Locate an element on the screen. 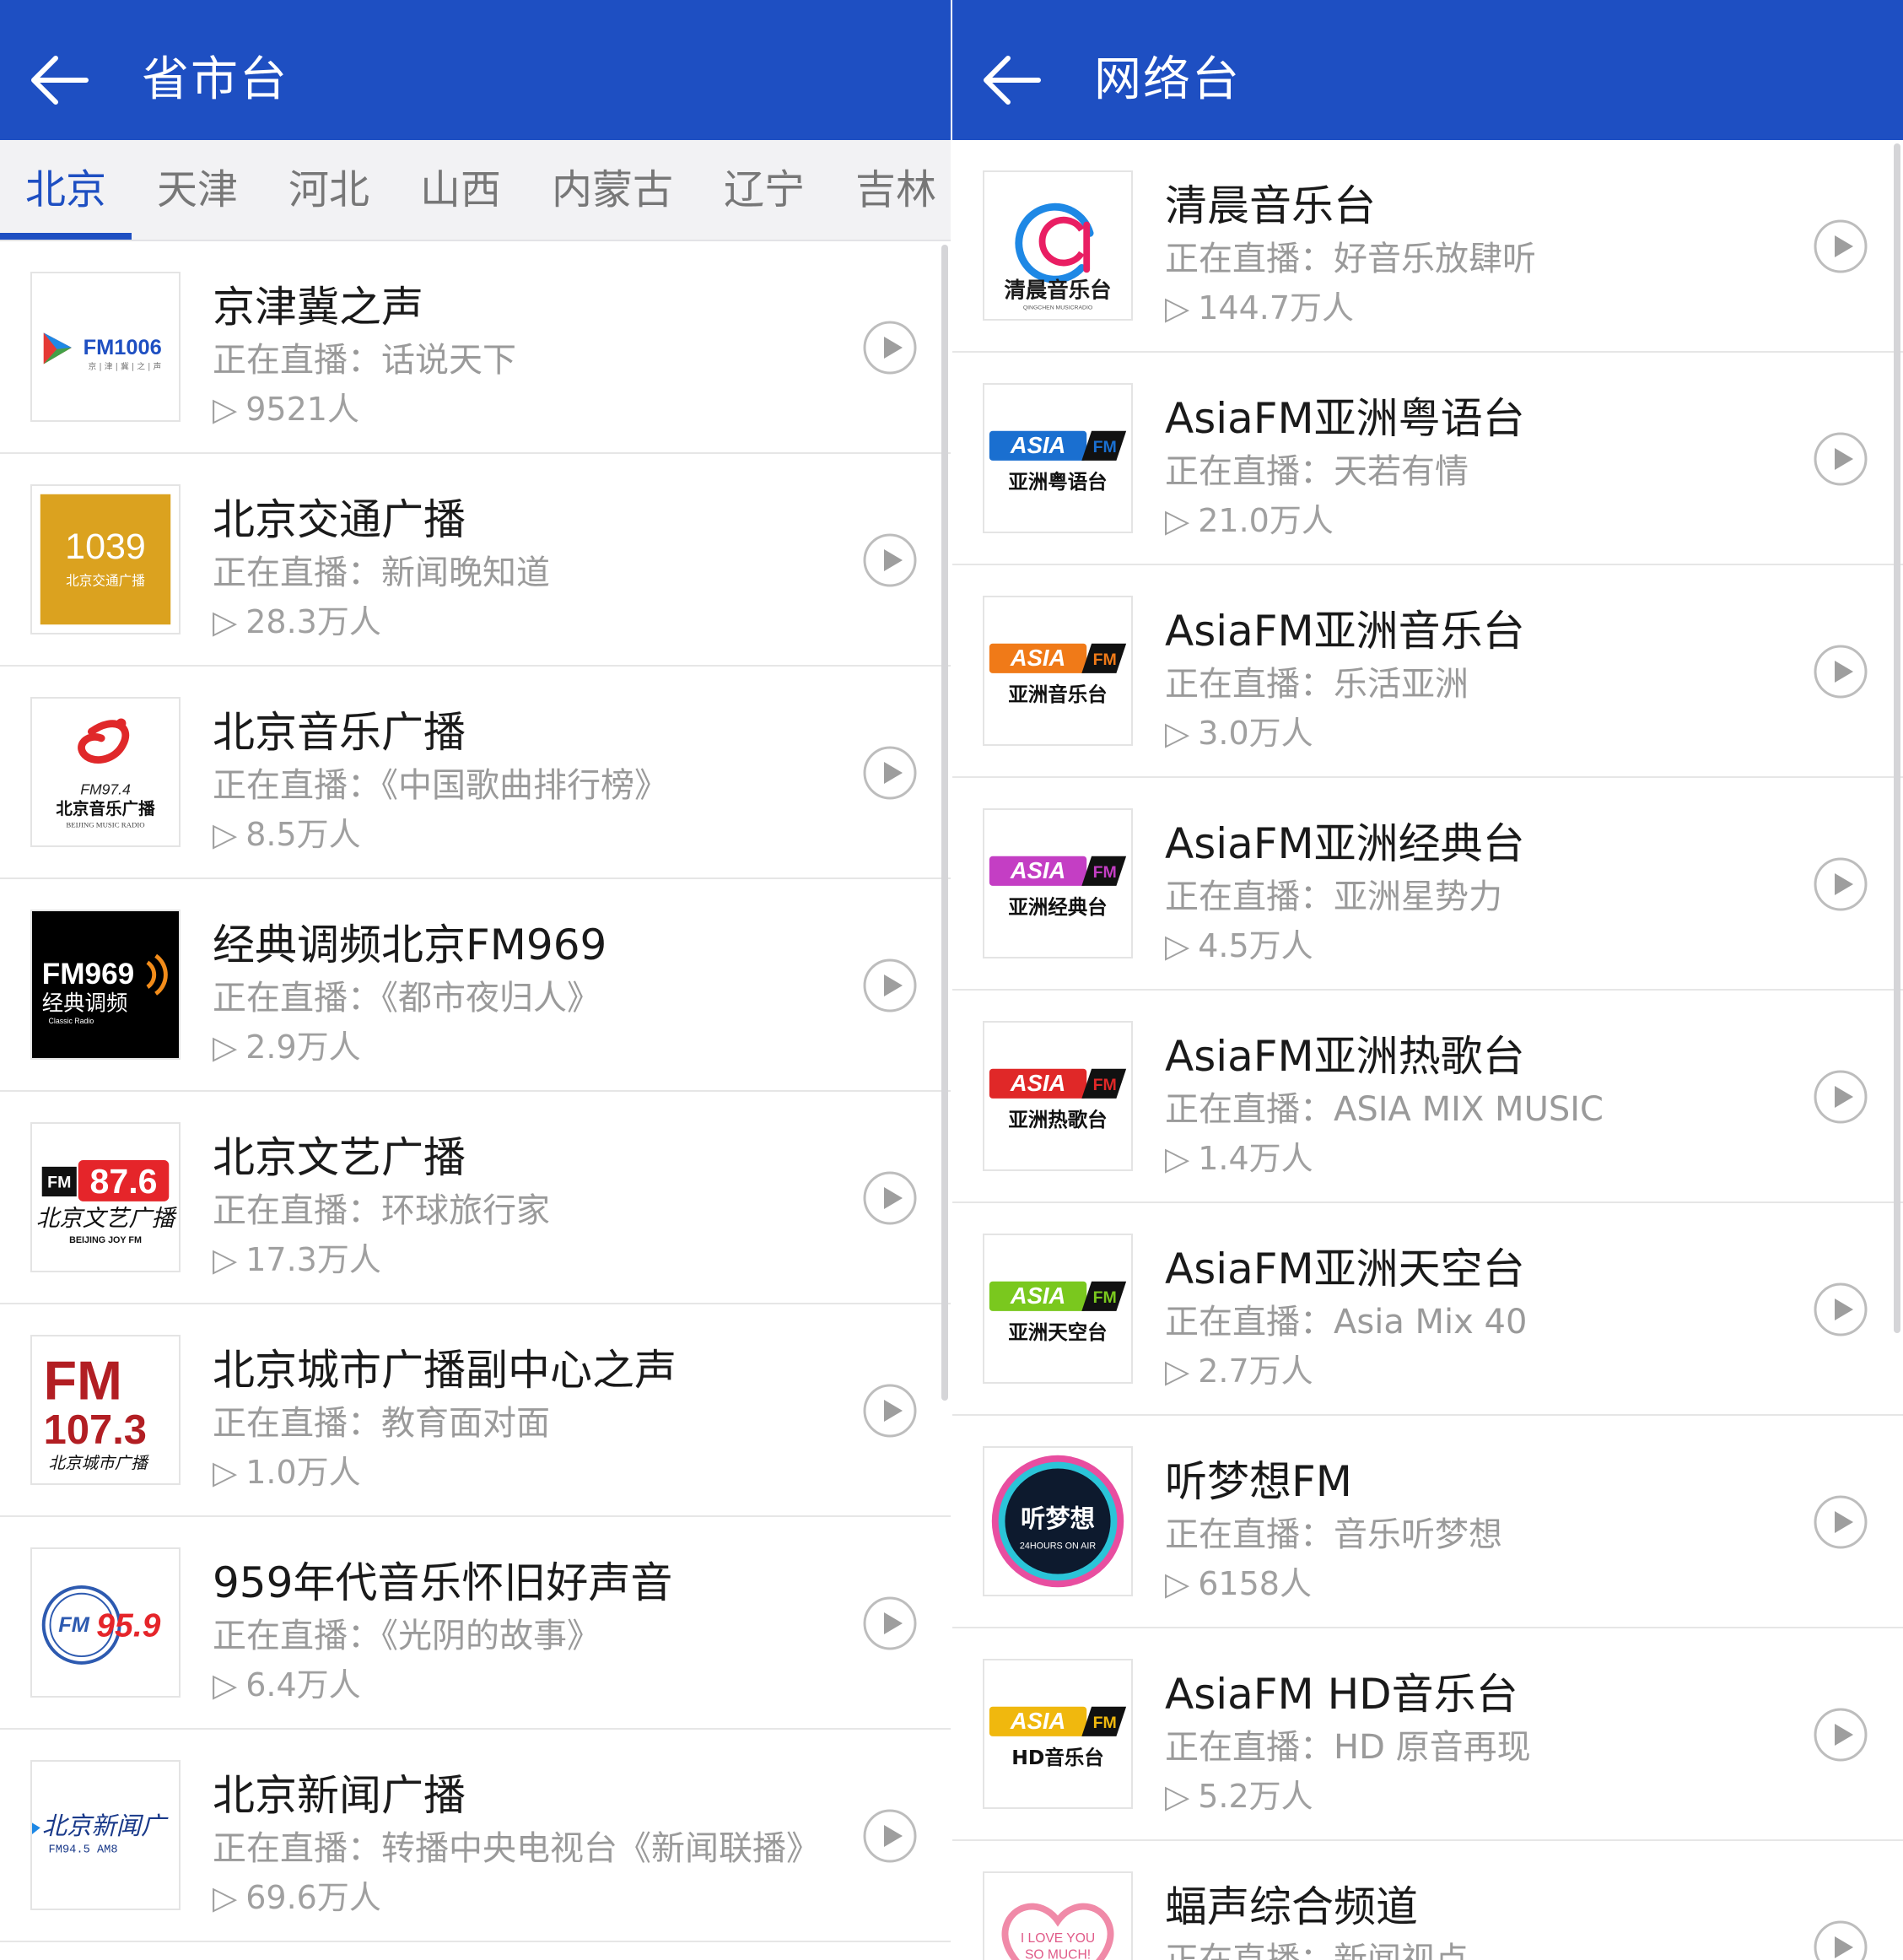 The image size is (1903, 1960). fm959-logo: FM 95.9 is located at coordinates (105, 1622).